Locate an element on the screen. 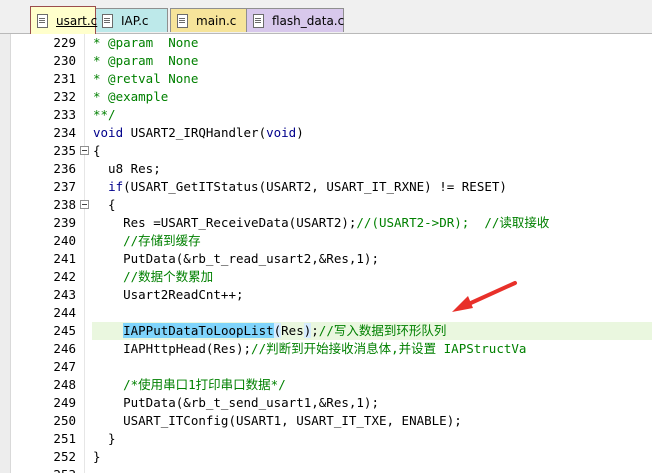 This screenshot has width=652, height=473. code-text: ; is located at coordinates (315, 330).